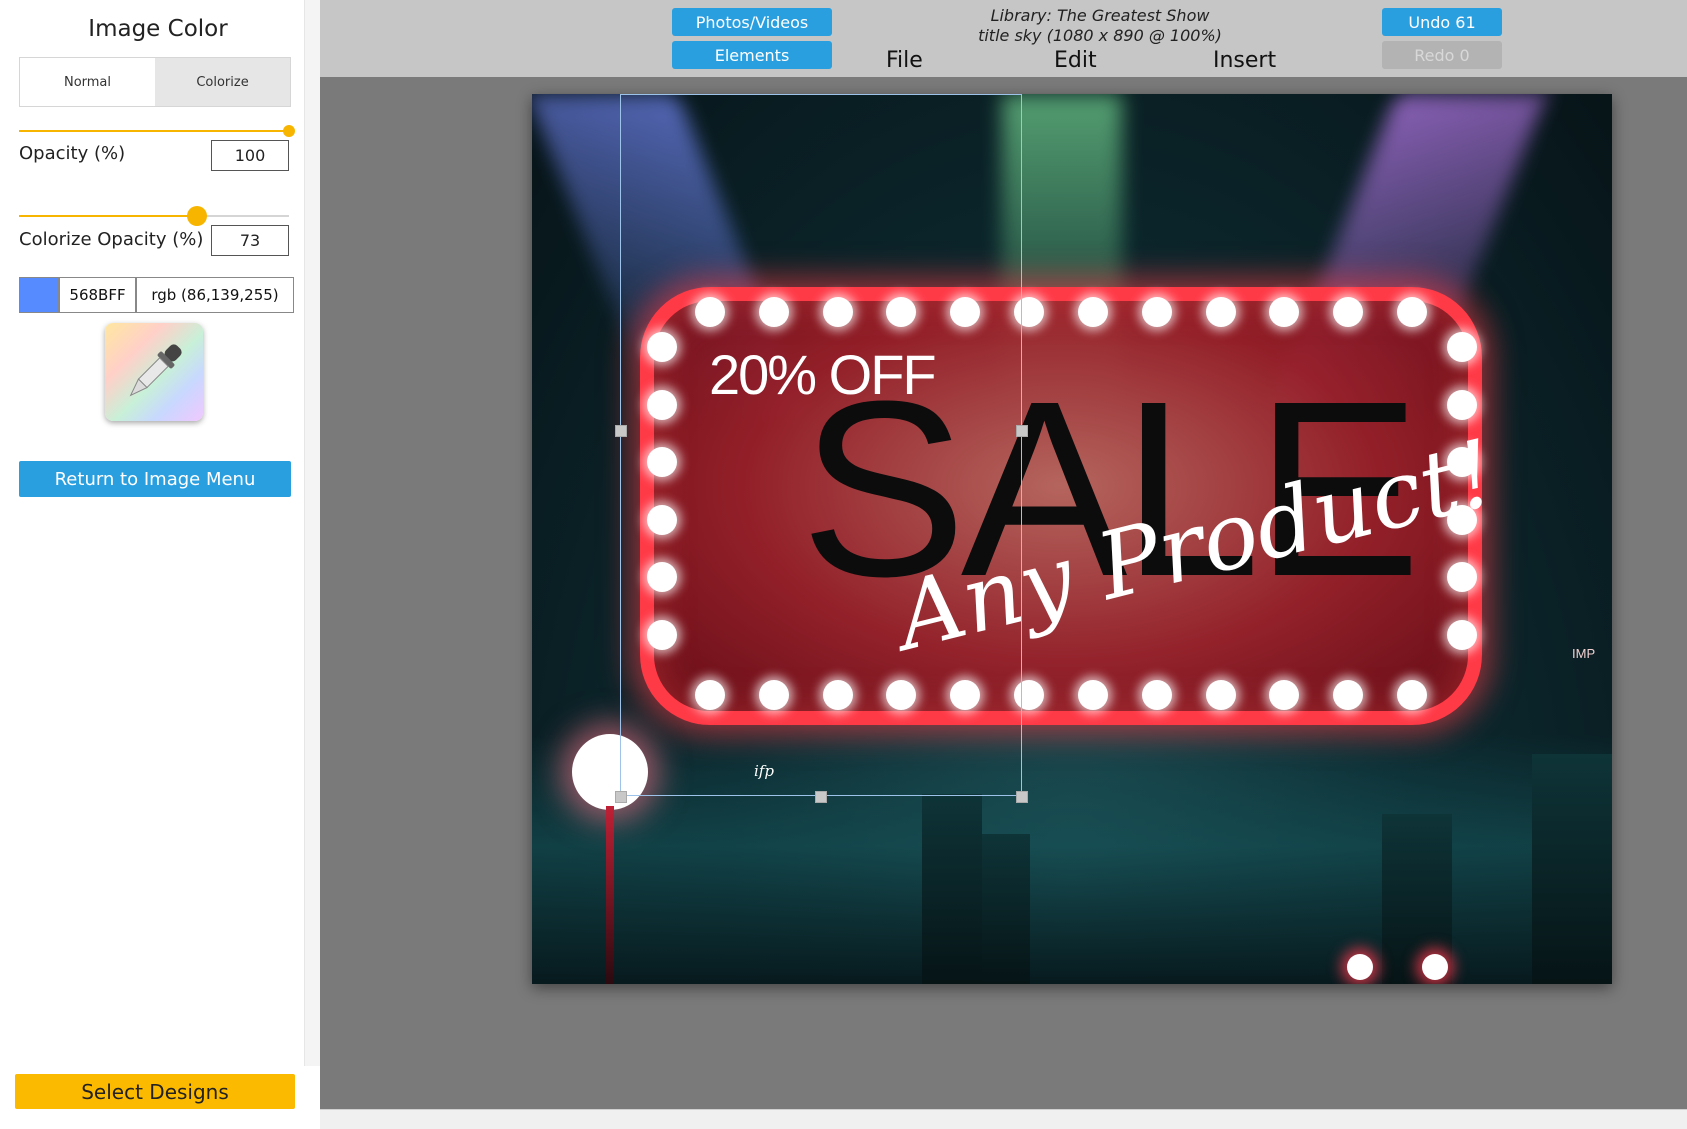 This screenshot has height=1129, width=1687. What do you see at coordinates (289, 131) in the screenshot?
I see `opacity-slider-thumb` at bounding box center [289, 131].